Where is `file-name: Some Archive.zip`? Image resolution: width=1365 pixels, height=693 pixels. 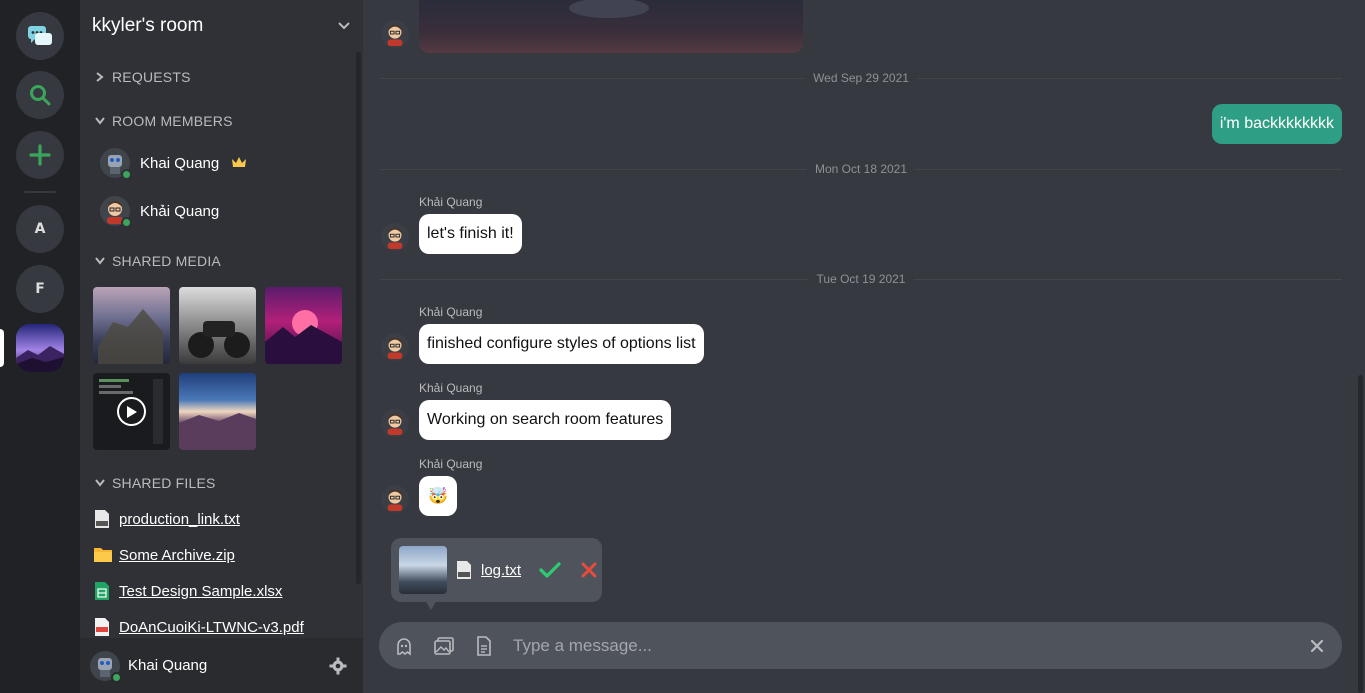 file-name: Some Archive.zip is located at coordinates (177, 555).